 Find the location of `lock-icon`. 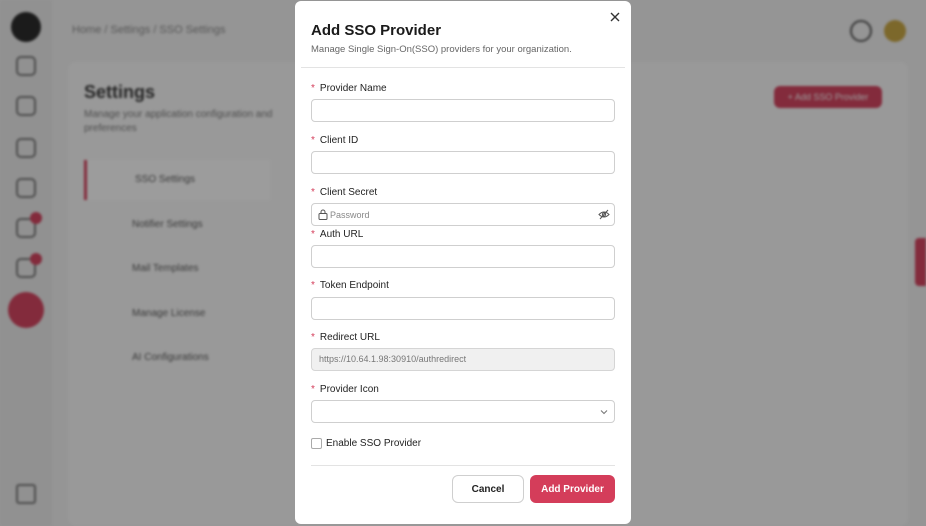

lock-icon is located at coordinates (323, 214).